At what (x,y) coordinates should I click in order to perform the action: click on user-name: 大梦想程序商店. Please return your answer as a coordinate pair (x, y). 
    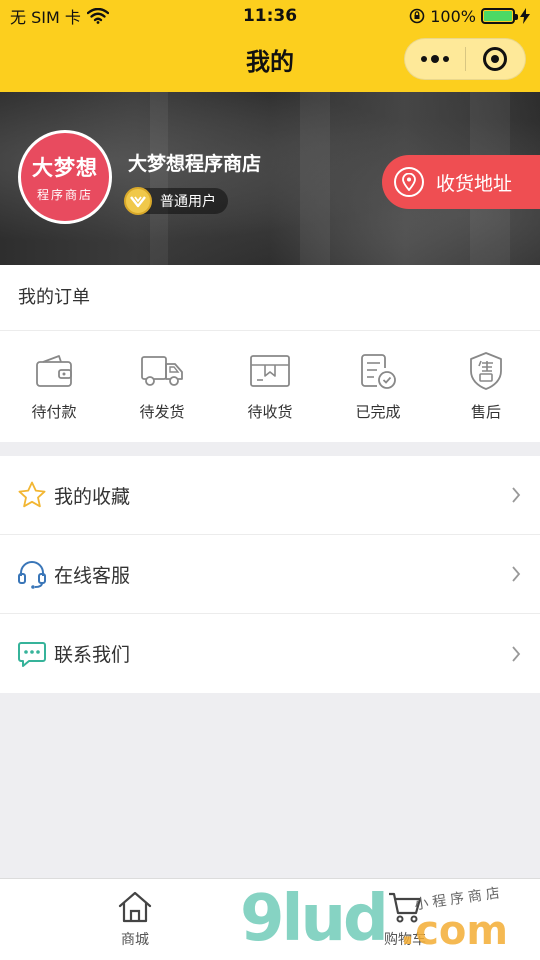
    Looking at the image, I should click on (195, 164).